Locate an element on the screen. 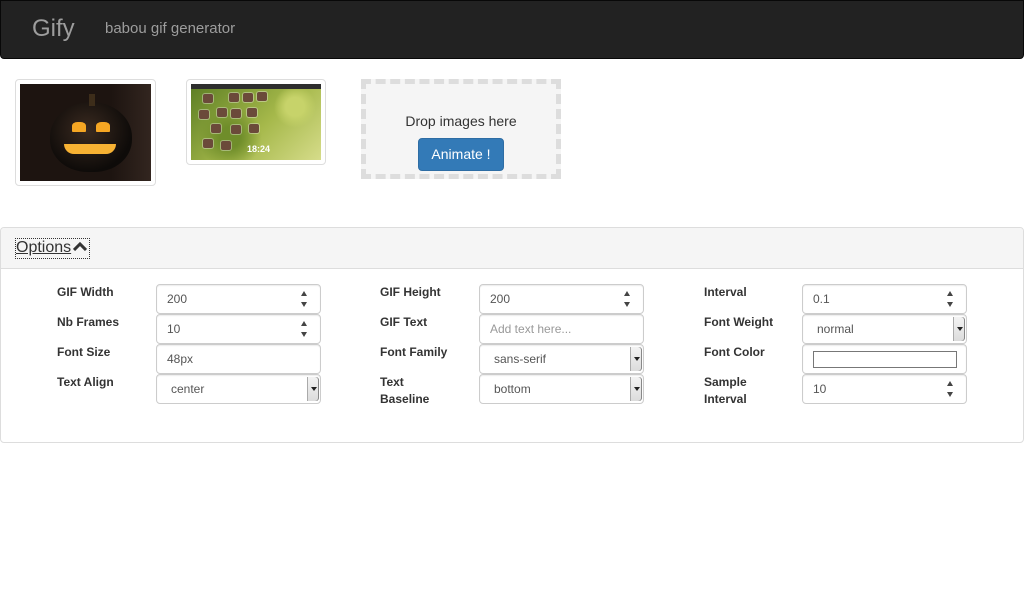 Image resolution: width=1024 pixels, height=600 pixels. dropzone-label: Drop images here is located at coordinates (461, 121).